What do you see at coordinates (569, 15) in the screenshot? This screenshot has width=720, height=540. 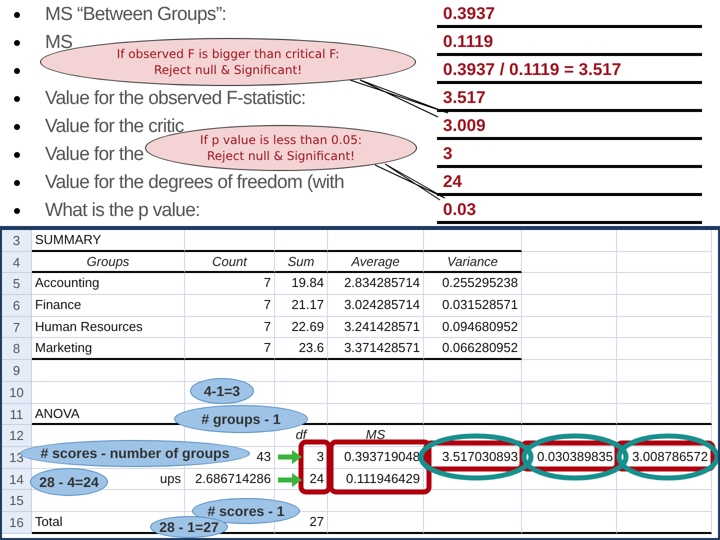 I see `answer-line: 0.3937` at bounding box center [569, 15].